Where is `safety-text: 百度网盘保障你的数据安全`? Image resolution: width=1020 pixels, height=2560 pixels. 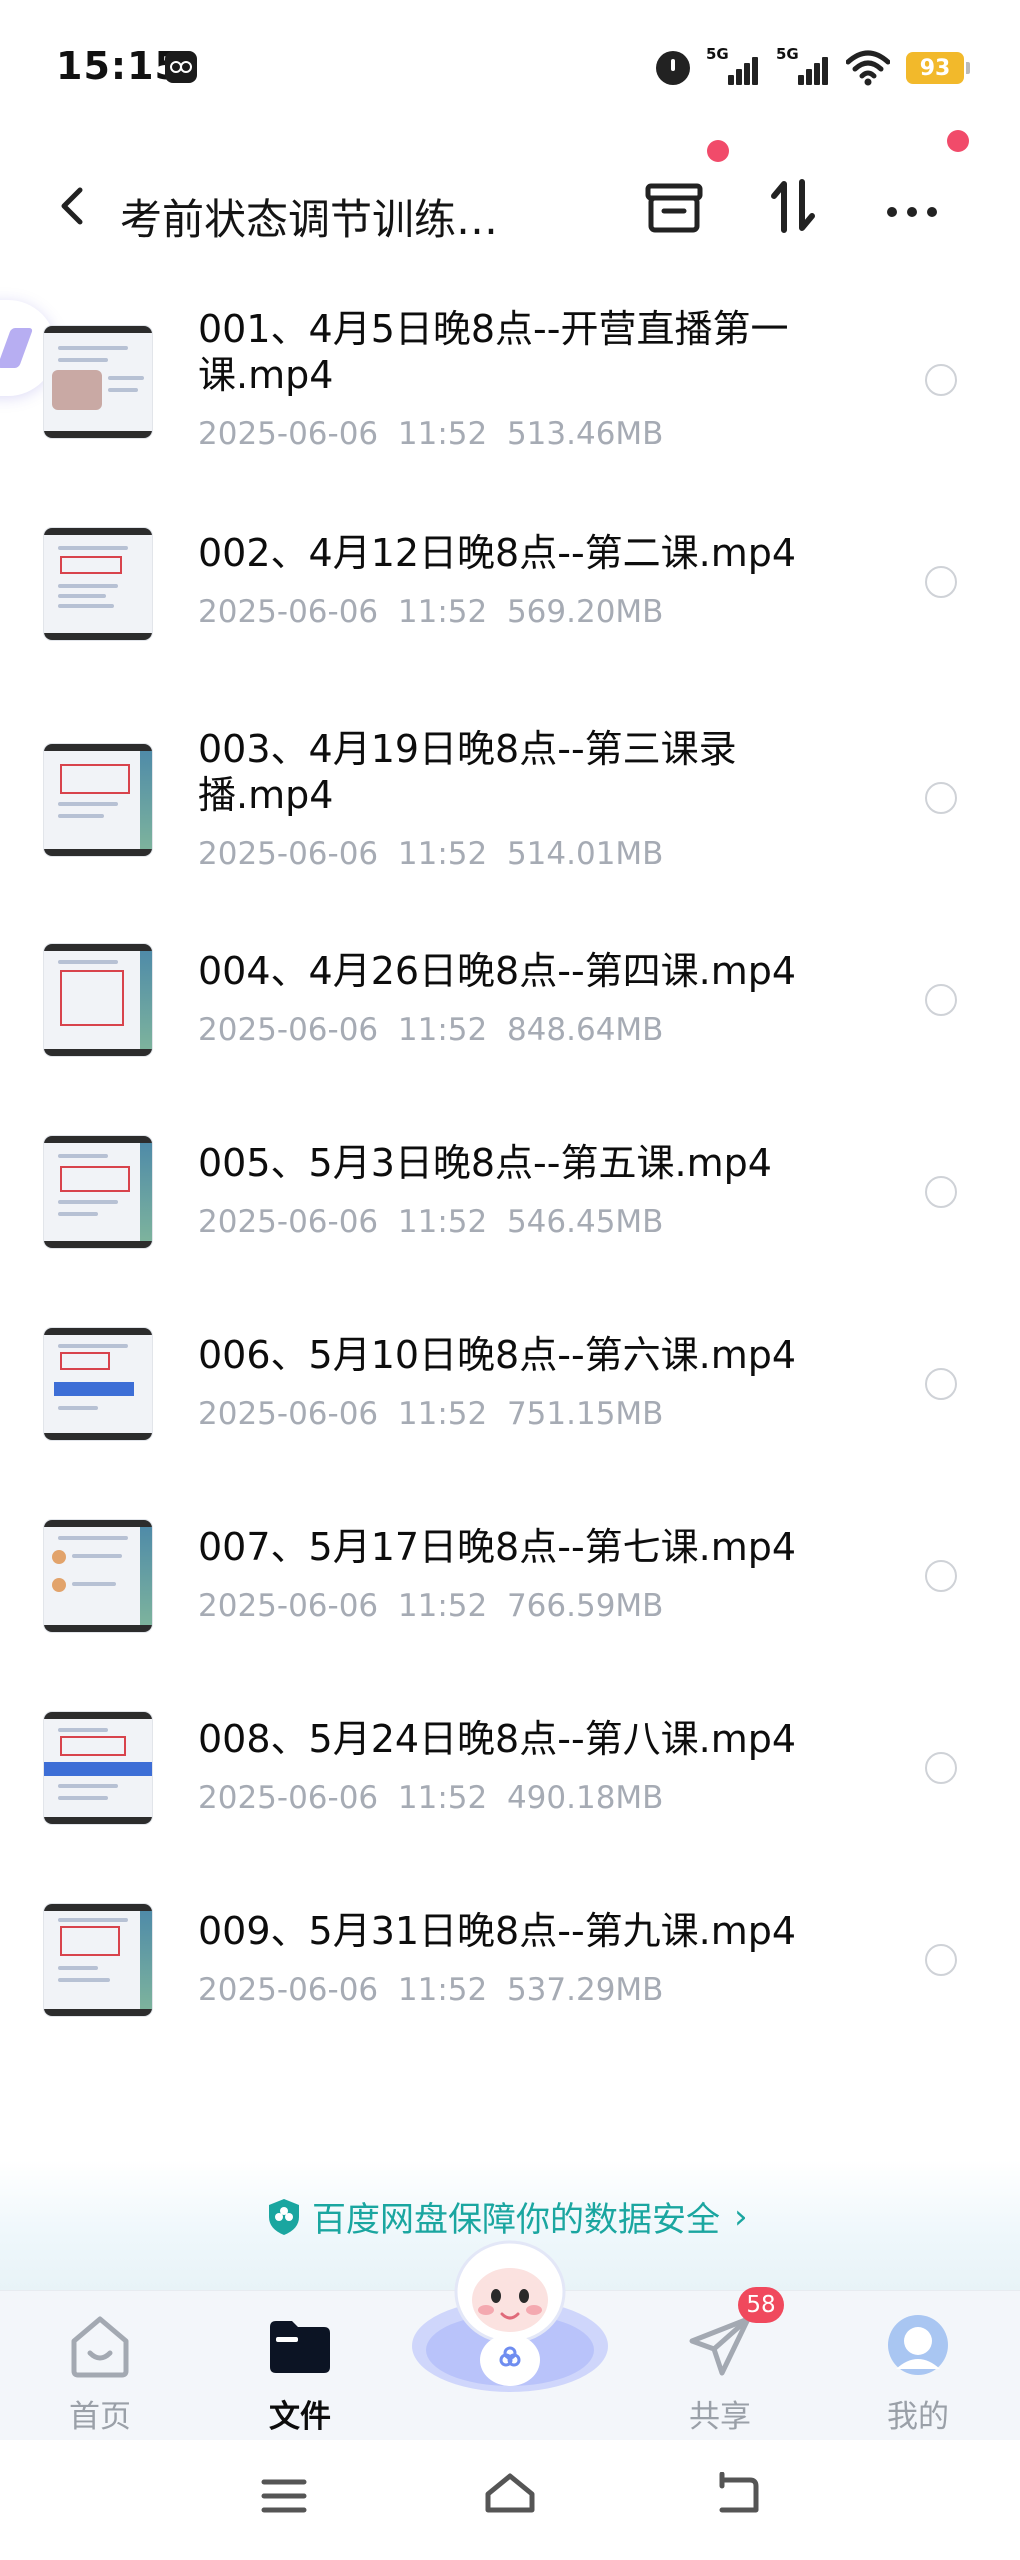
safety-text: 百度网盘保障你的数据安全 is located at coordinates (516, 2220).